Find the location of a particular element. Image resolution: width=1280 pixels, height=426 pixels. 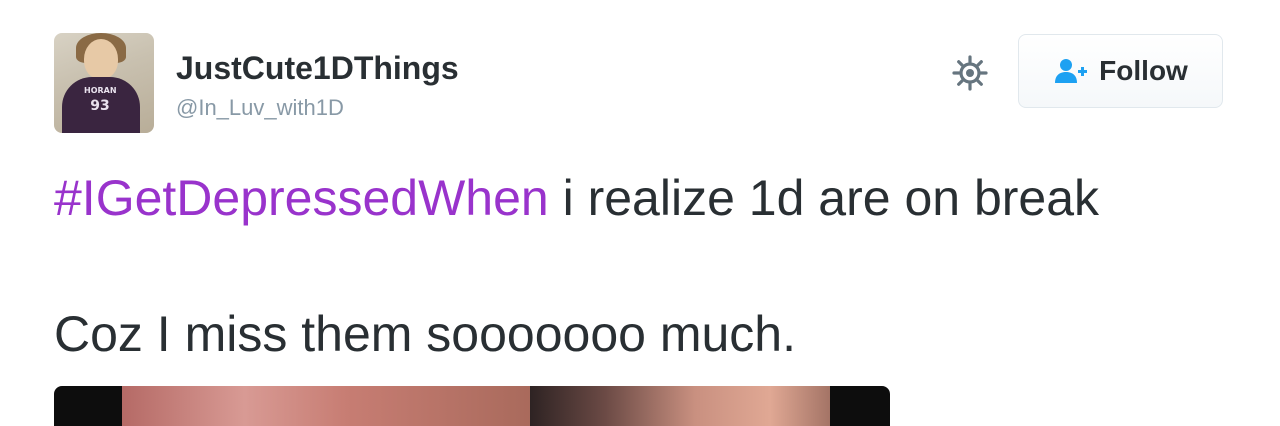

avatar-shirt-name: HORAN is located at coordinates (100, 90).